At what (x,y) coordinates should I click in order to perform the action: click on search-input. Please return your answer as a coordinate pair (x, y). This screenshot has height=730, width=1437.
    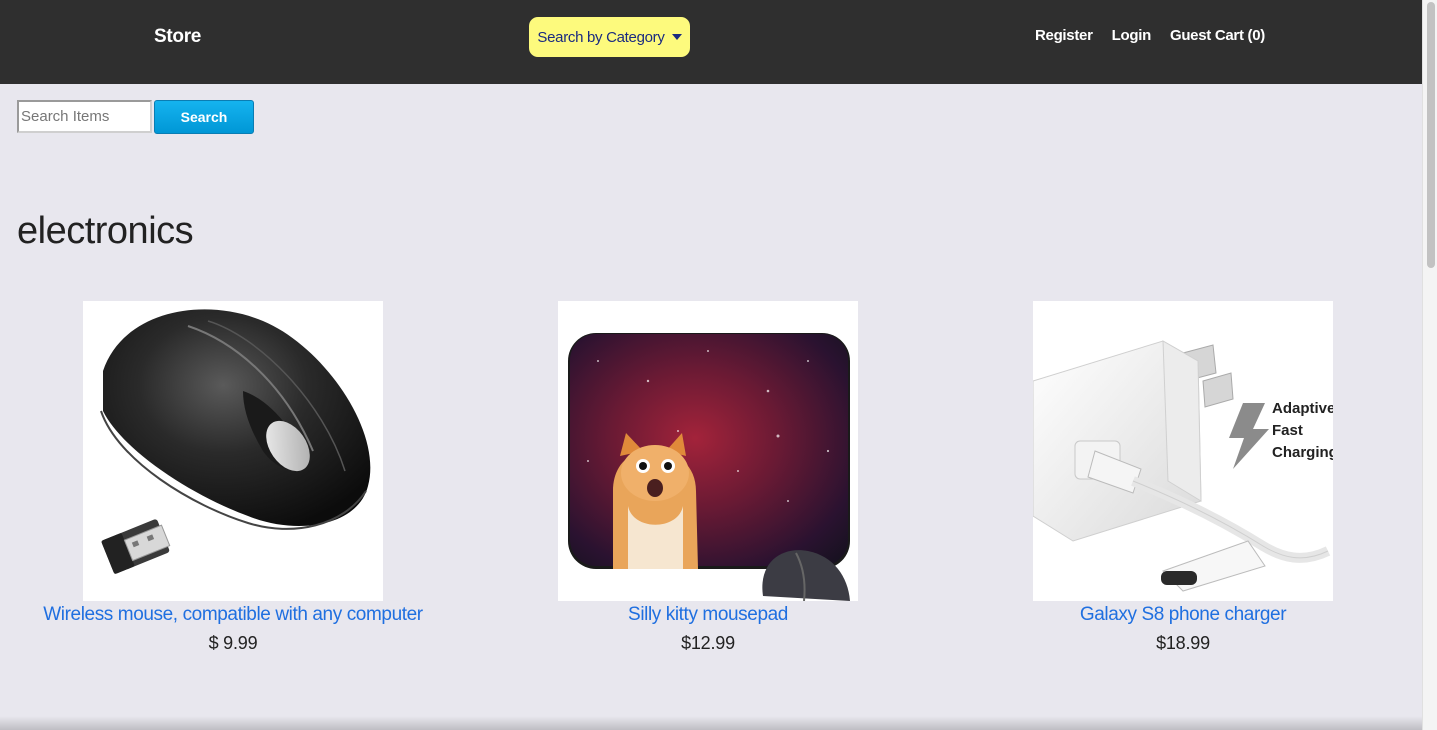
    Looking at the image, I should click on (84, 116).